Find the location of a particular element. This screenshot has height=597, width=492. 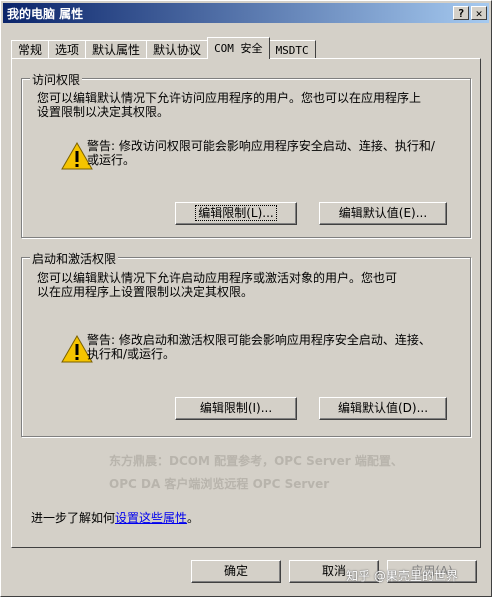

learn-more-text: 进一步了解如何设置这些属性。 is located at coordinates (115, 517).